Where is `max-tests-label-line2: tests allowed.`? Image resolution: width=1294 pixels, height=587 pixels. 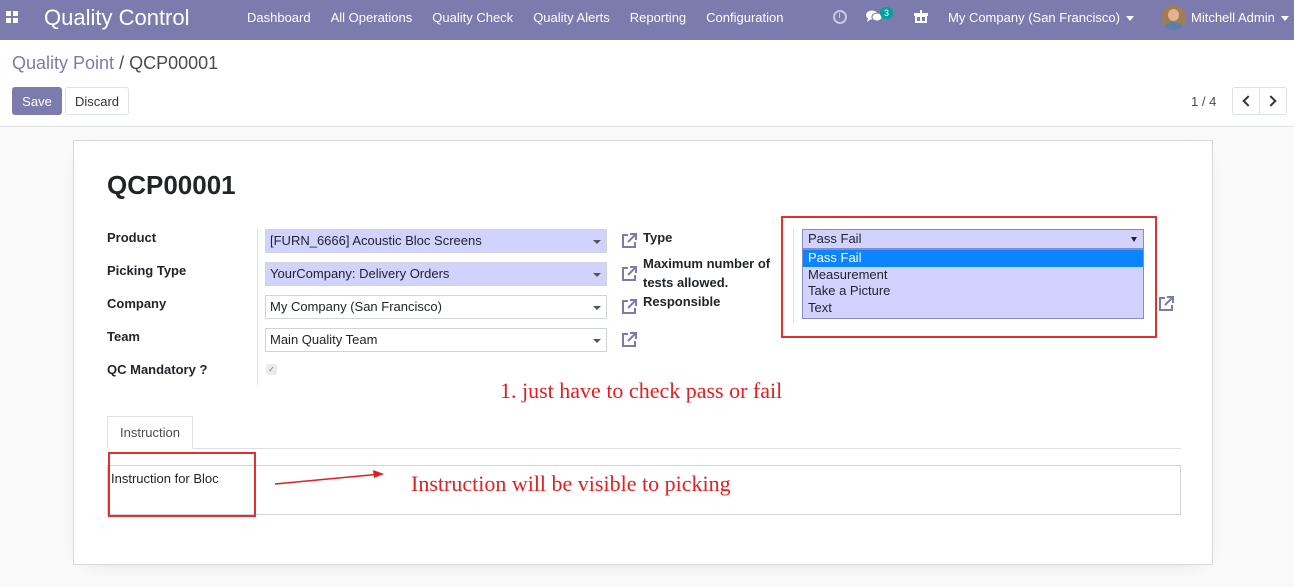 max-tests-label-line2: tests allowed. is located at coordinates (686, 282).